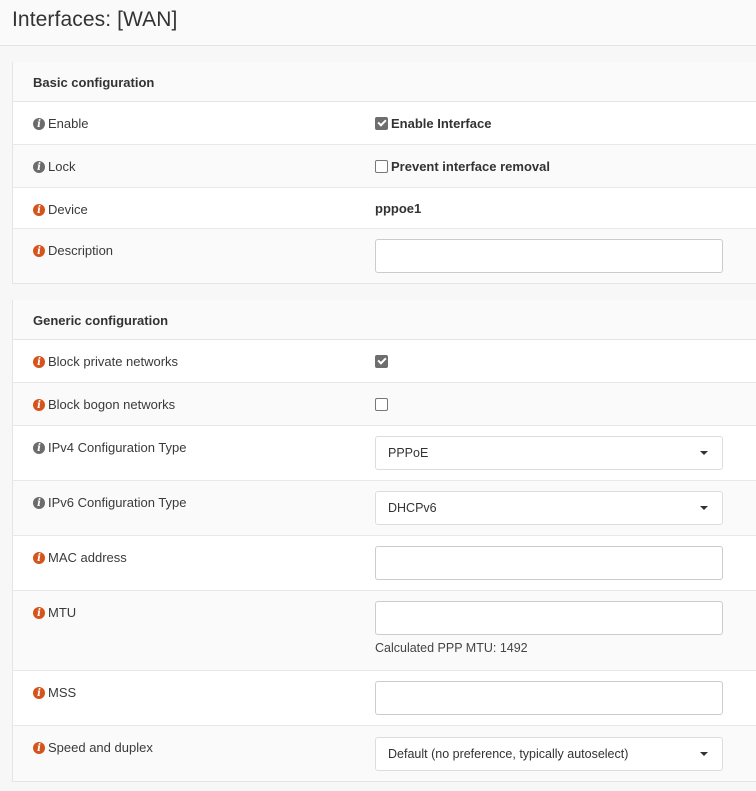  Describe the element at coordinates (549, 256) in the screenshot. I see `description-input` at that location.